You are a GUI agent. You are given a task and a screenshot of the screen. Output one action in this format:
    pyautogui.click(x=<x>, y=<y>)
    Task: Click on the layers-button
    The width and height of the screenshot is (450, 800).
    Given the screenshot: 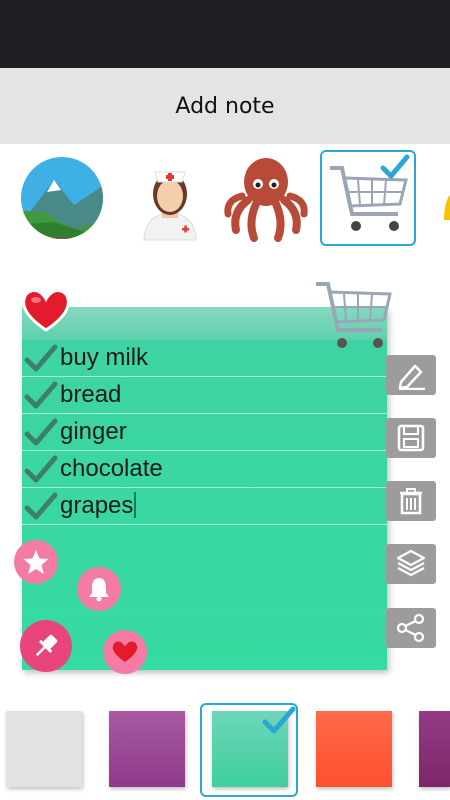 What is the action you would take?
    pyautogui.click(x=411, y=564)
    